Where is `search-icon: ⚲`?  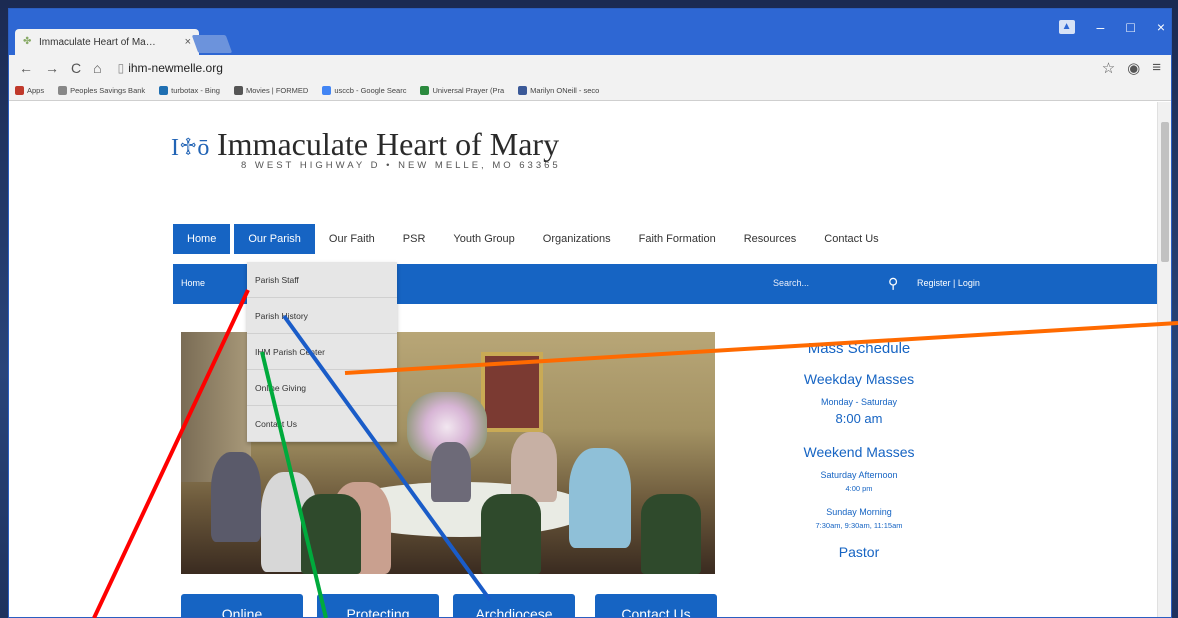 search-icon: ⚲ is located at coordinates (893, 283).